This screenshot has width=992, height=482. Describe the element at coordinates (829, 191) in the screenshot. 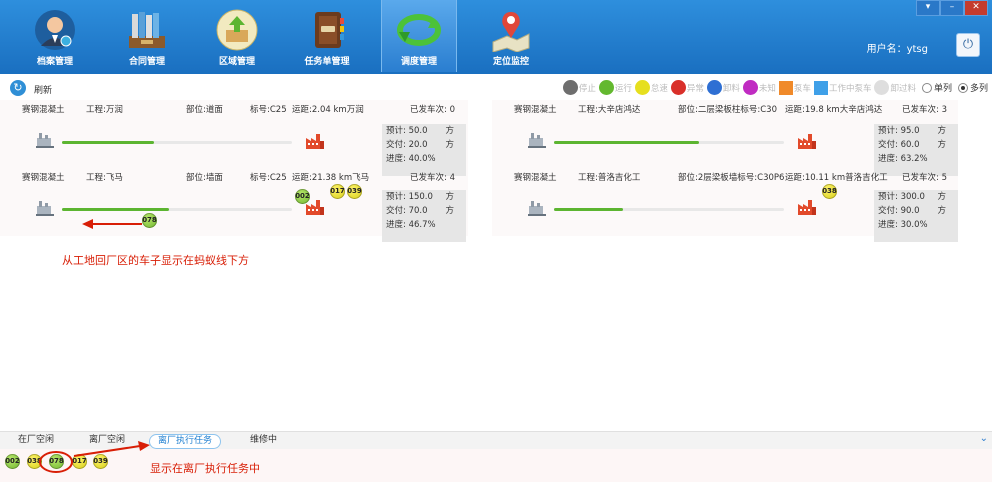

I see `truck-badge: 038` at that location.